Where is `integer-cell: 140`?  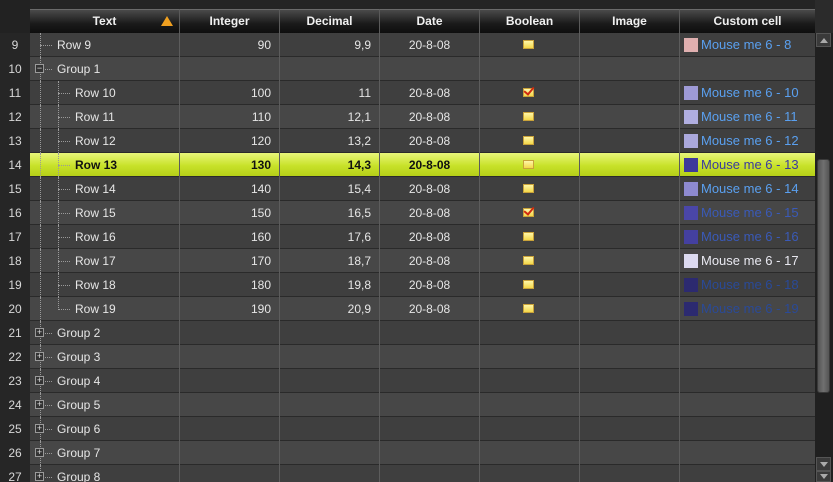
integer-cell: 140 is located at coordinates (230, 189).